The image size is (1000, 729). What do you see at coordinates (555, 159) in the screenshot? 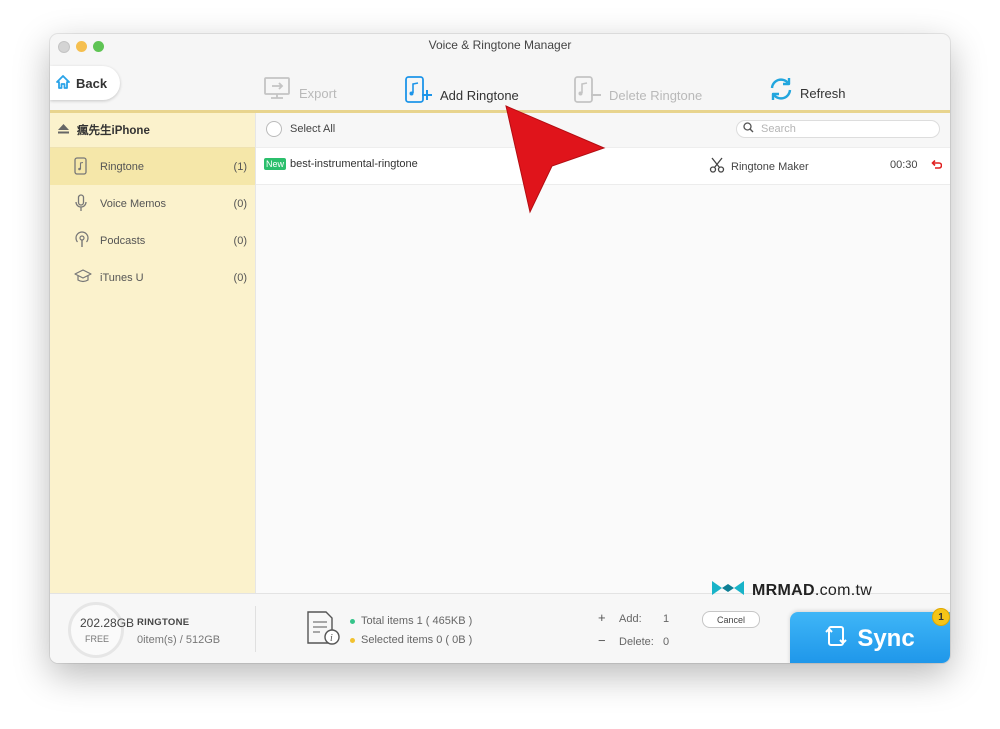
I see `annotation-arrow-icon` at bounding box center [555, 159].